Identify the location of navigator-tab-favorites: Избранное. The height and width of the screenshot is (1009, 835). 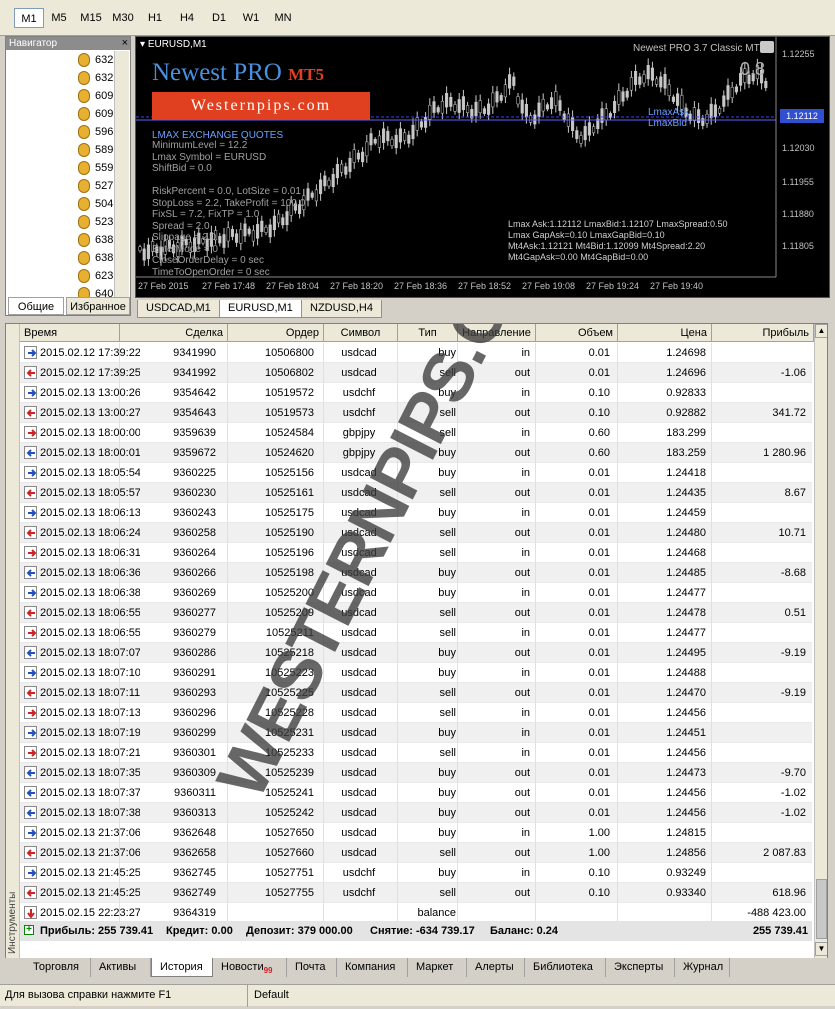
(98, 306).